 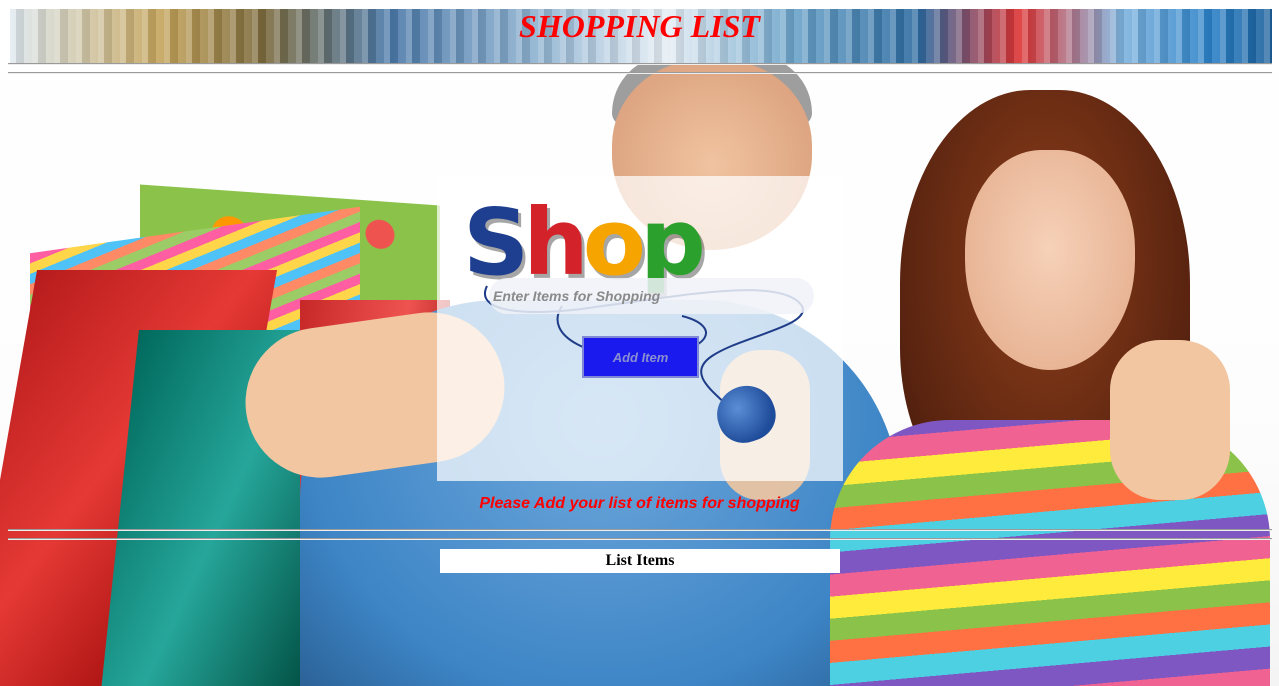 I want to click on thumbs-up-graphic, so click(x=1170, y=420).